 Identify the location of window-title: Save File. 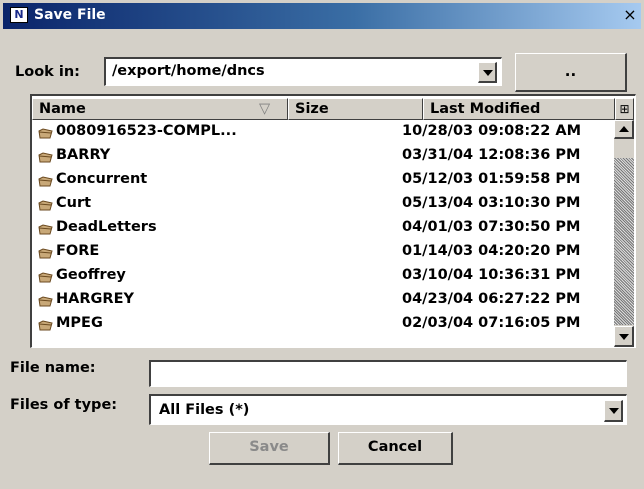
(70, 15).